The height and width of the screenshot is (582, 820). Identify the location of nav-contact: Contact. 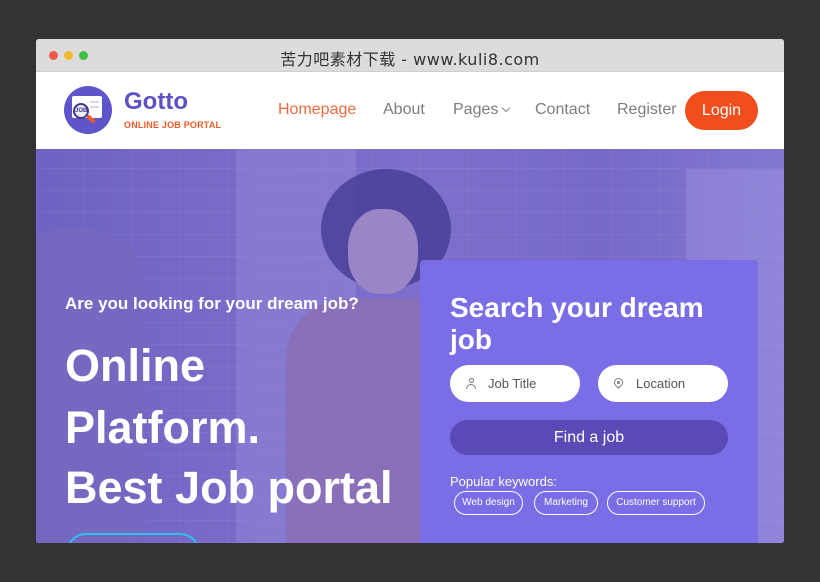
(562, 110).